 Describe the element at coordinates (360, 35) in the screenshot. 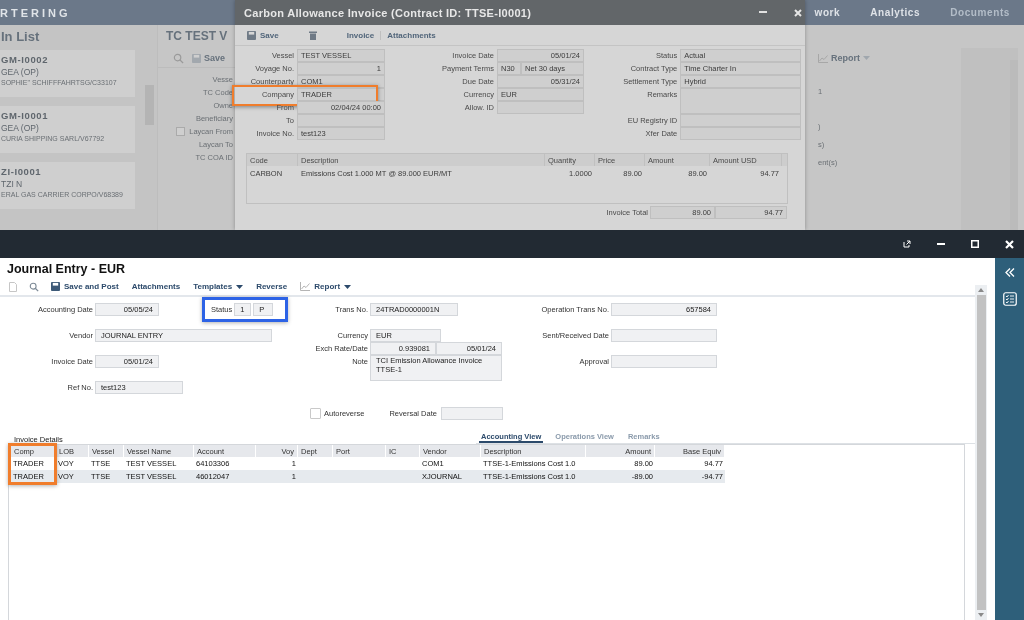

I see `toolbar-button: Invoice` at that location.